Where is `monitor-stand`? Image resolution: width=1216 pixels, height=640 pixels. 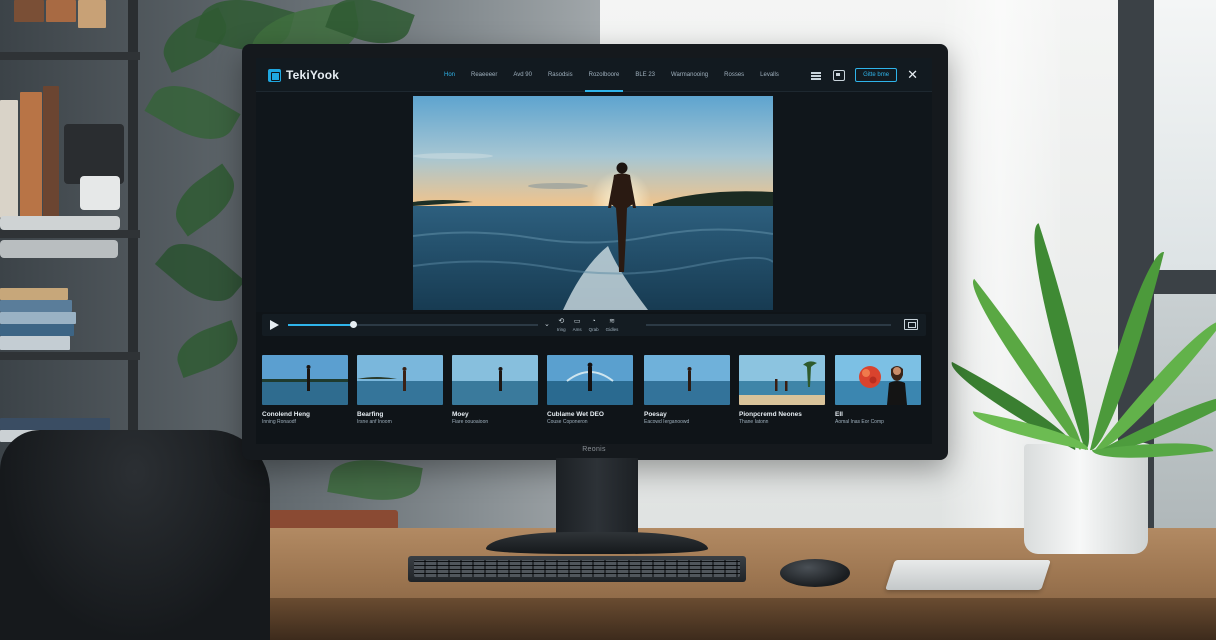 monitor-stand is located at coordinates (597, 498).